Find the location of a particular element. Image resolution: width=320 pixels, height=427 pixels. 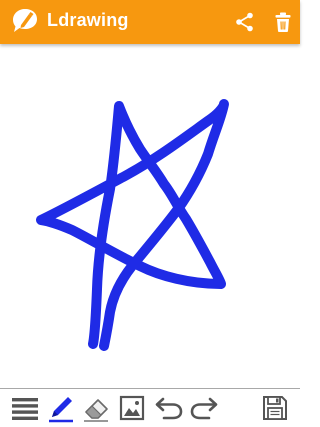

eraser-tool-button is located at coordinates (96, 408).